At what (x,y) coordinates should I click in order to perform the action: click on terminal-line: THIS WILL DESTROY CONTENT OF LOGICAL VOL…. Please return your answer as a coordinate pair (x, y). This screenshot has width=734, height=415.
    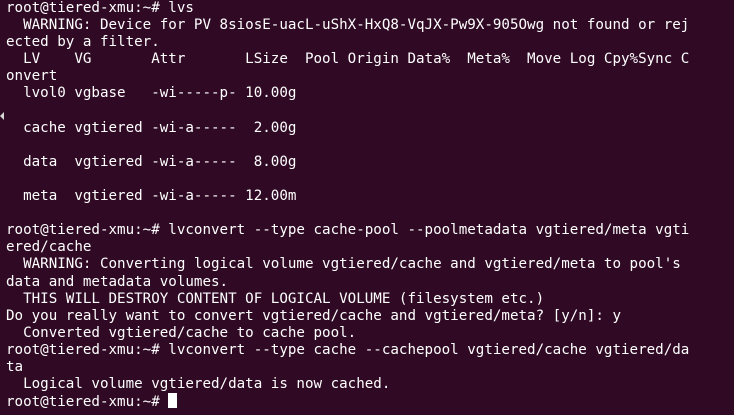
    Looking at the image, I should click on (275, 298).